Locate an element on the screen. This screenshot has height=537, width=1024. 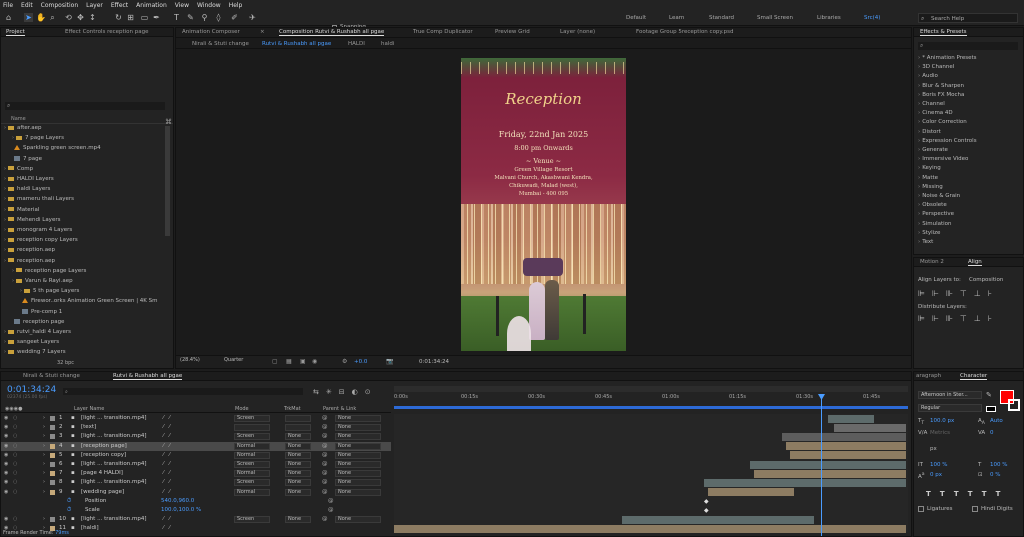
layer-name: [page 4 HALDI] is located at coordinates (102, 473).